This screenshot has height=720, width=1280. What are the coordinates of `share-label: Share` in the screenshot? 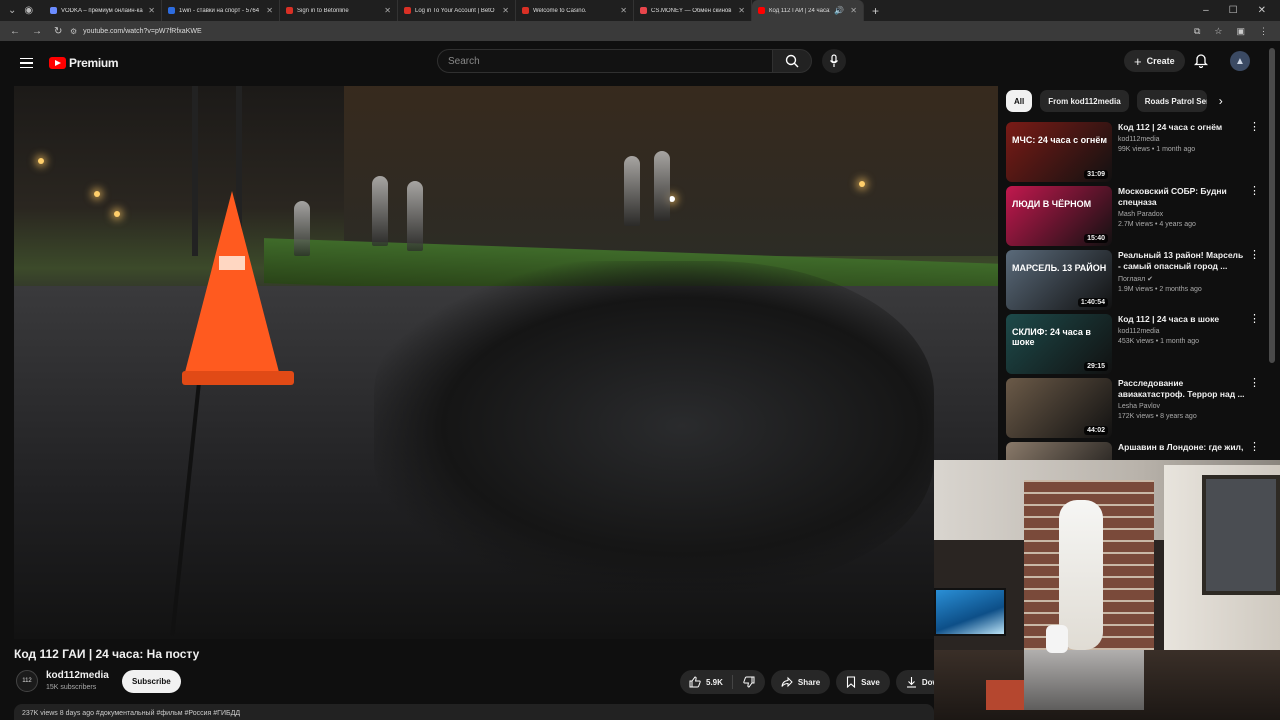 It's located at (809, 682).